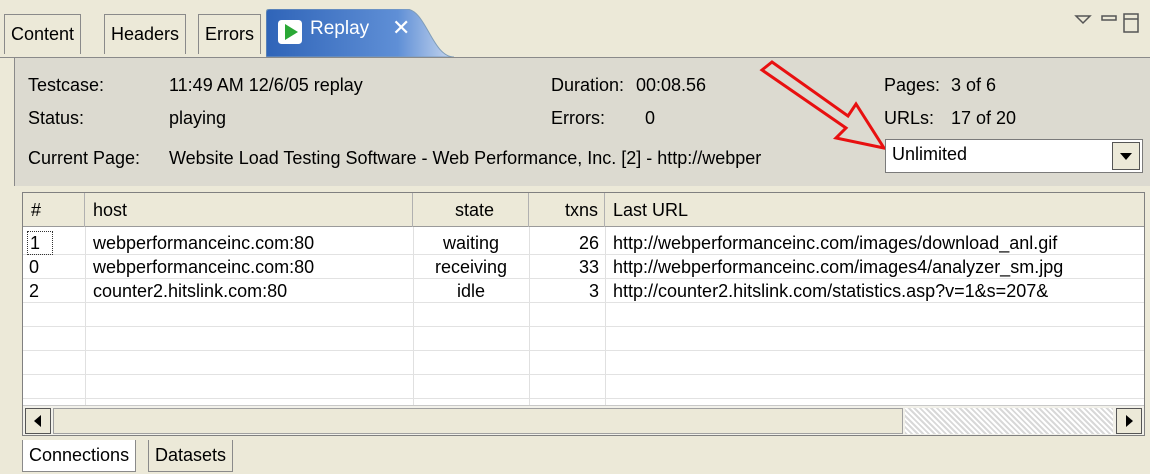  Describe the element at coordinates (471, 243) in the screenshot. I see `row-state: waiting` at that location.